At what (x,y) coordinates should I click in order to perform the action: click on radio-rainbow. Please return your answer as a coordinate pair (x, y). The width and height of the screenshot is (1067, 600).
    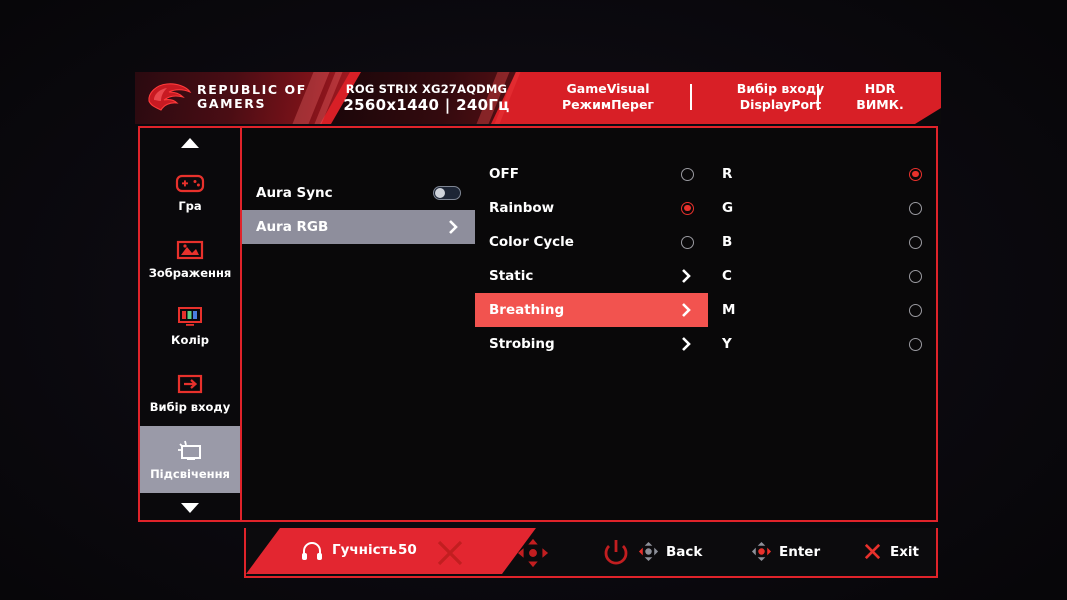
    Looking at the image, I should click on (687, 208).